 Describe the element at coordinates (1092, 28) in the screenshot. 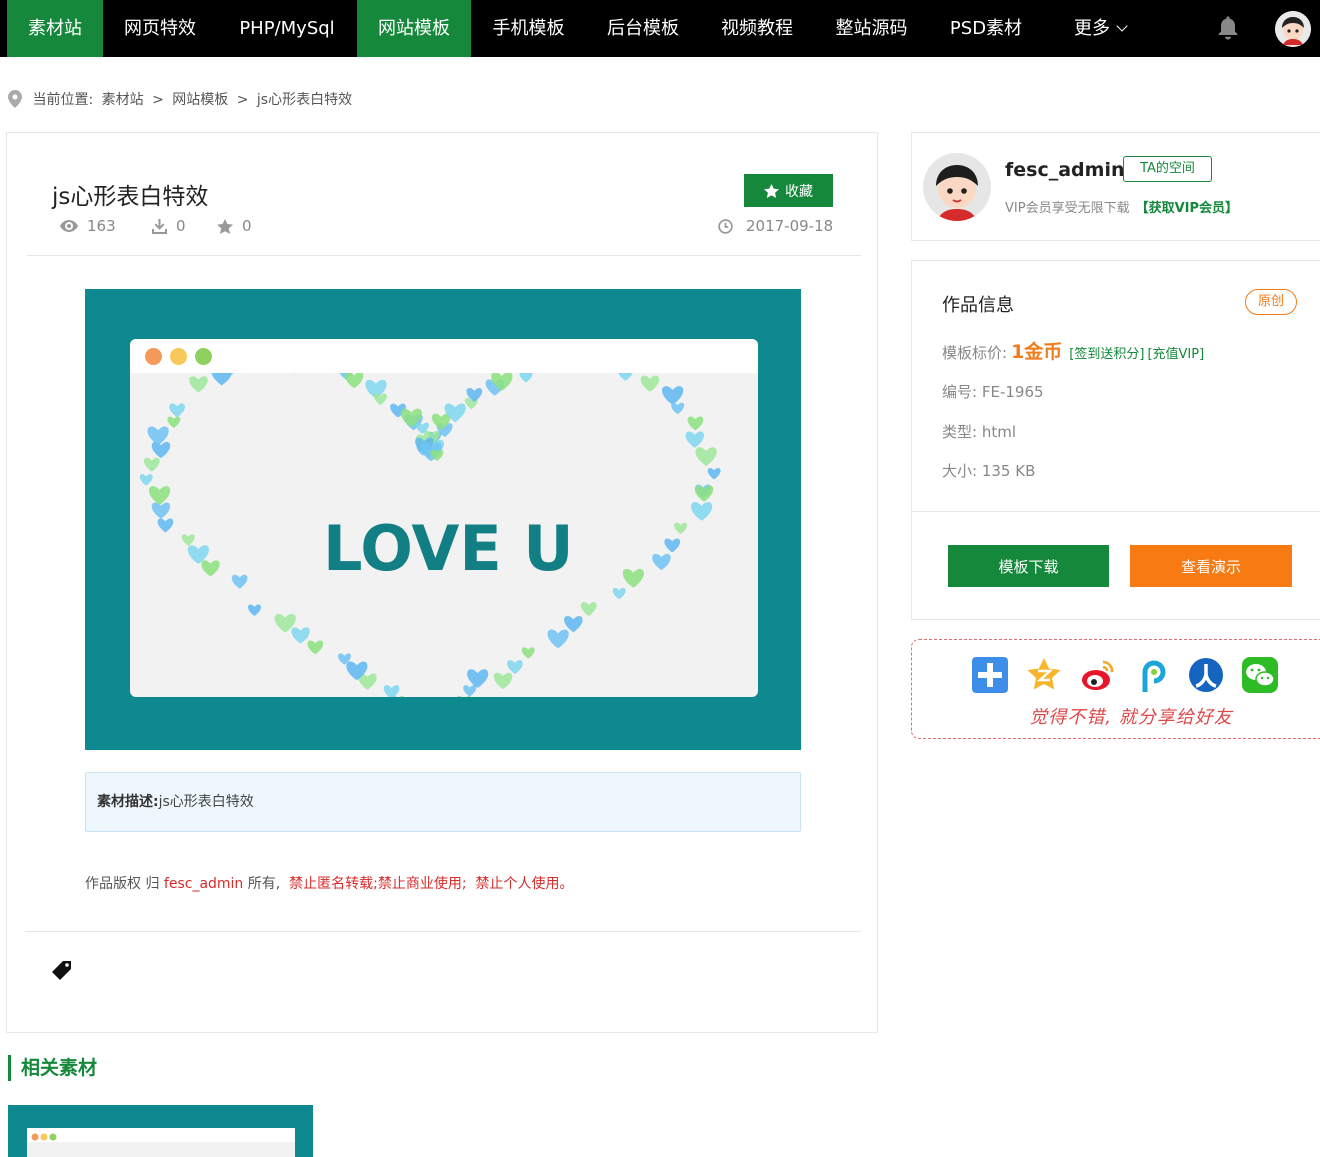

I see `nav-more-label: 更多` at that location.